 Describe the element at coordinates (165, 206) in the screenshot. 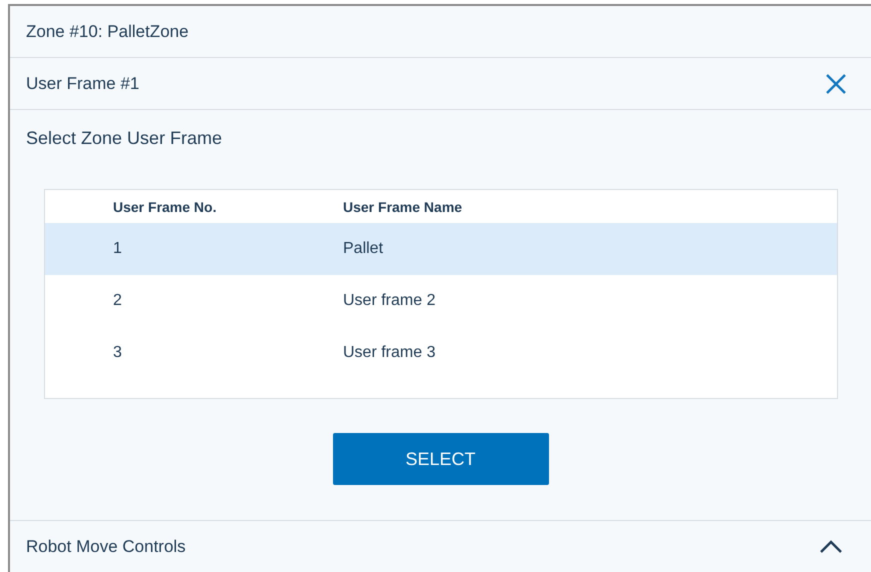

I see `column-header: User Frame No.` at that location.